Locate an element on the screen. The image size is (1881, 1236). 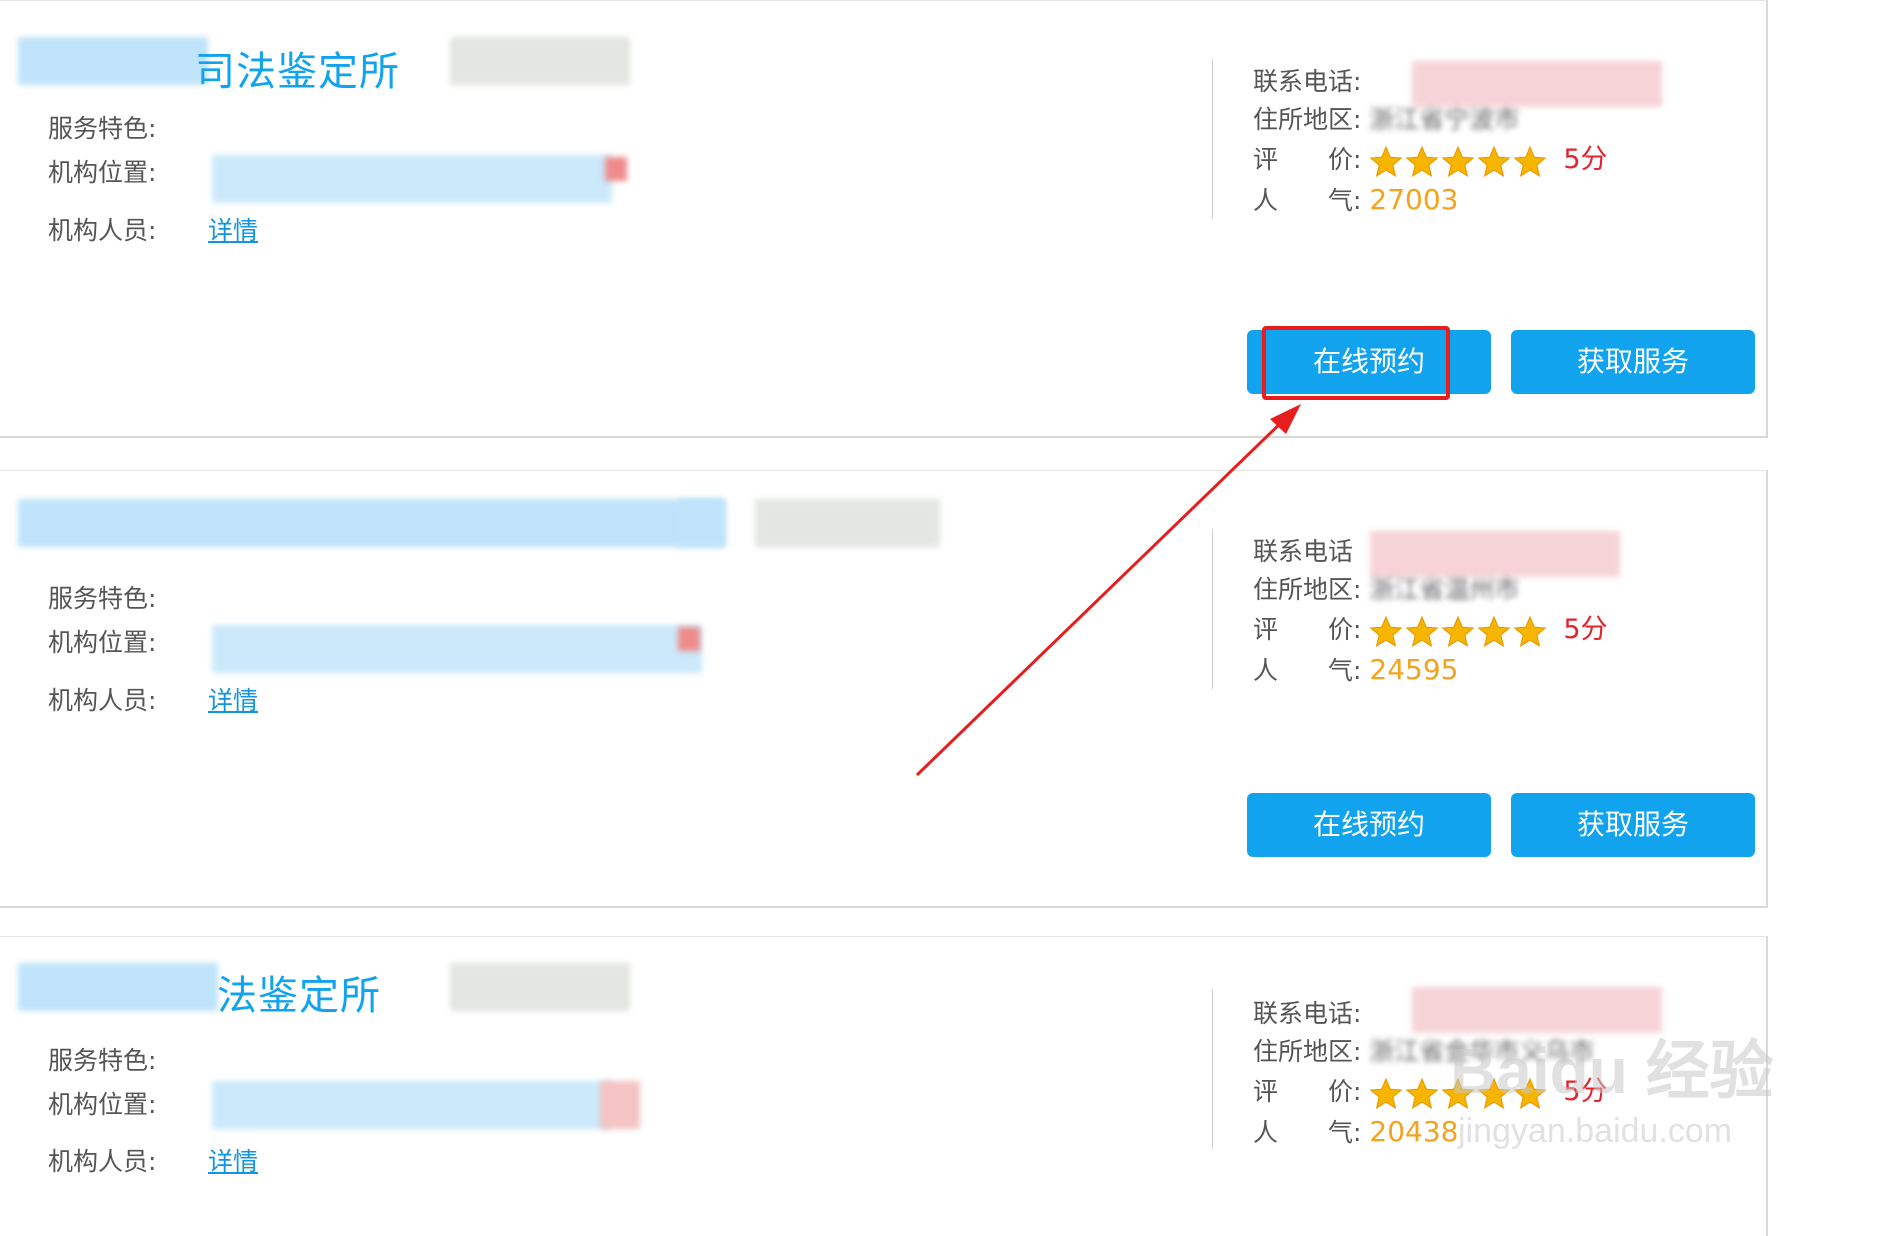
address-value: 浙江省宁波市 is located at coordinates (1444, 119).